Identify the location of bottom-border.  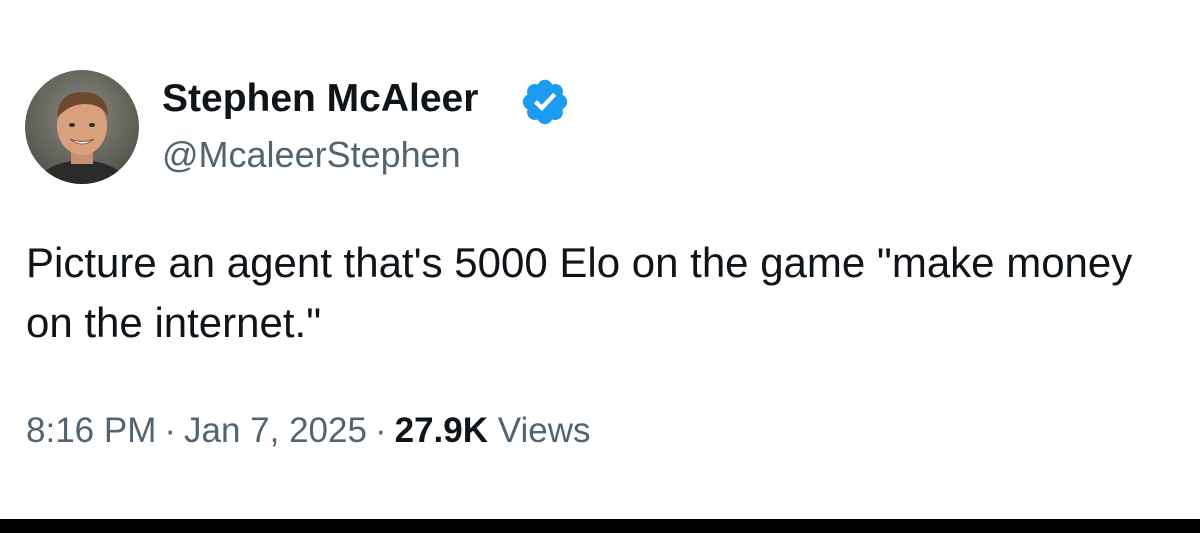
(600, 526).